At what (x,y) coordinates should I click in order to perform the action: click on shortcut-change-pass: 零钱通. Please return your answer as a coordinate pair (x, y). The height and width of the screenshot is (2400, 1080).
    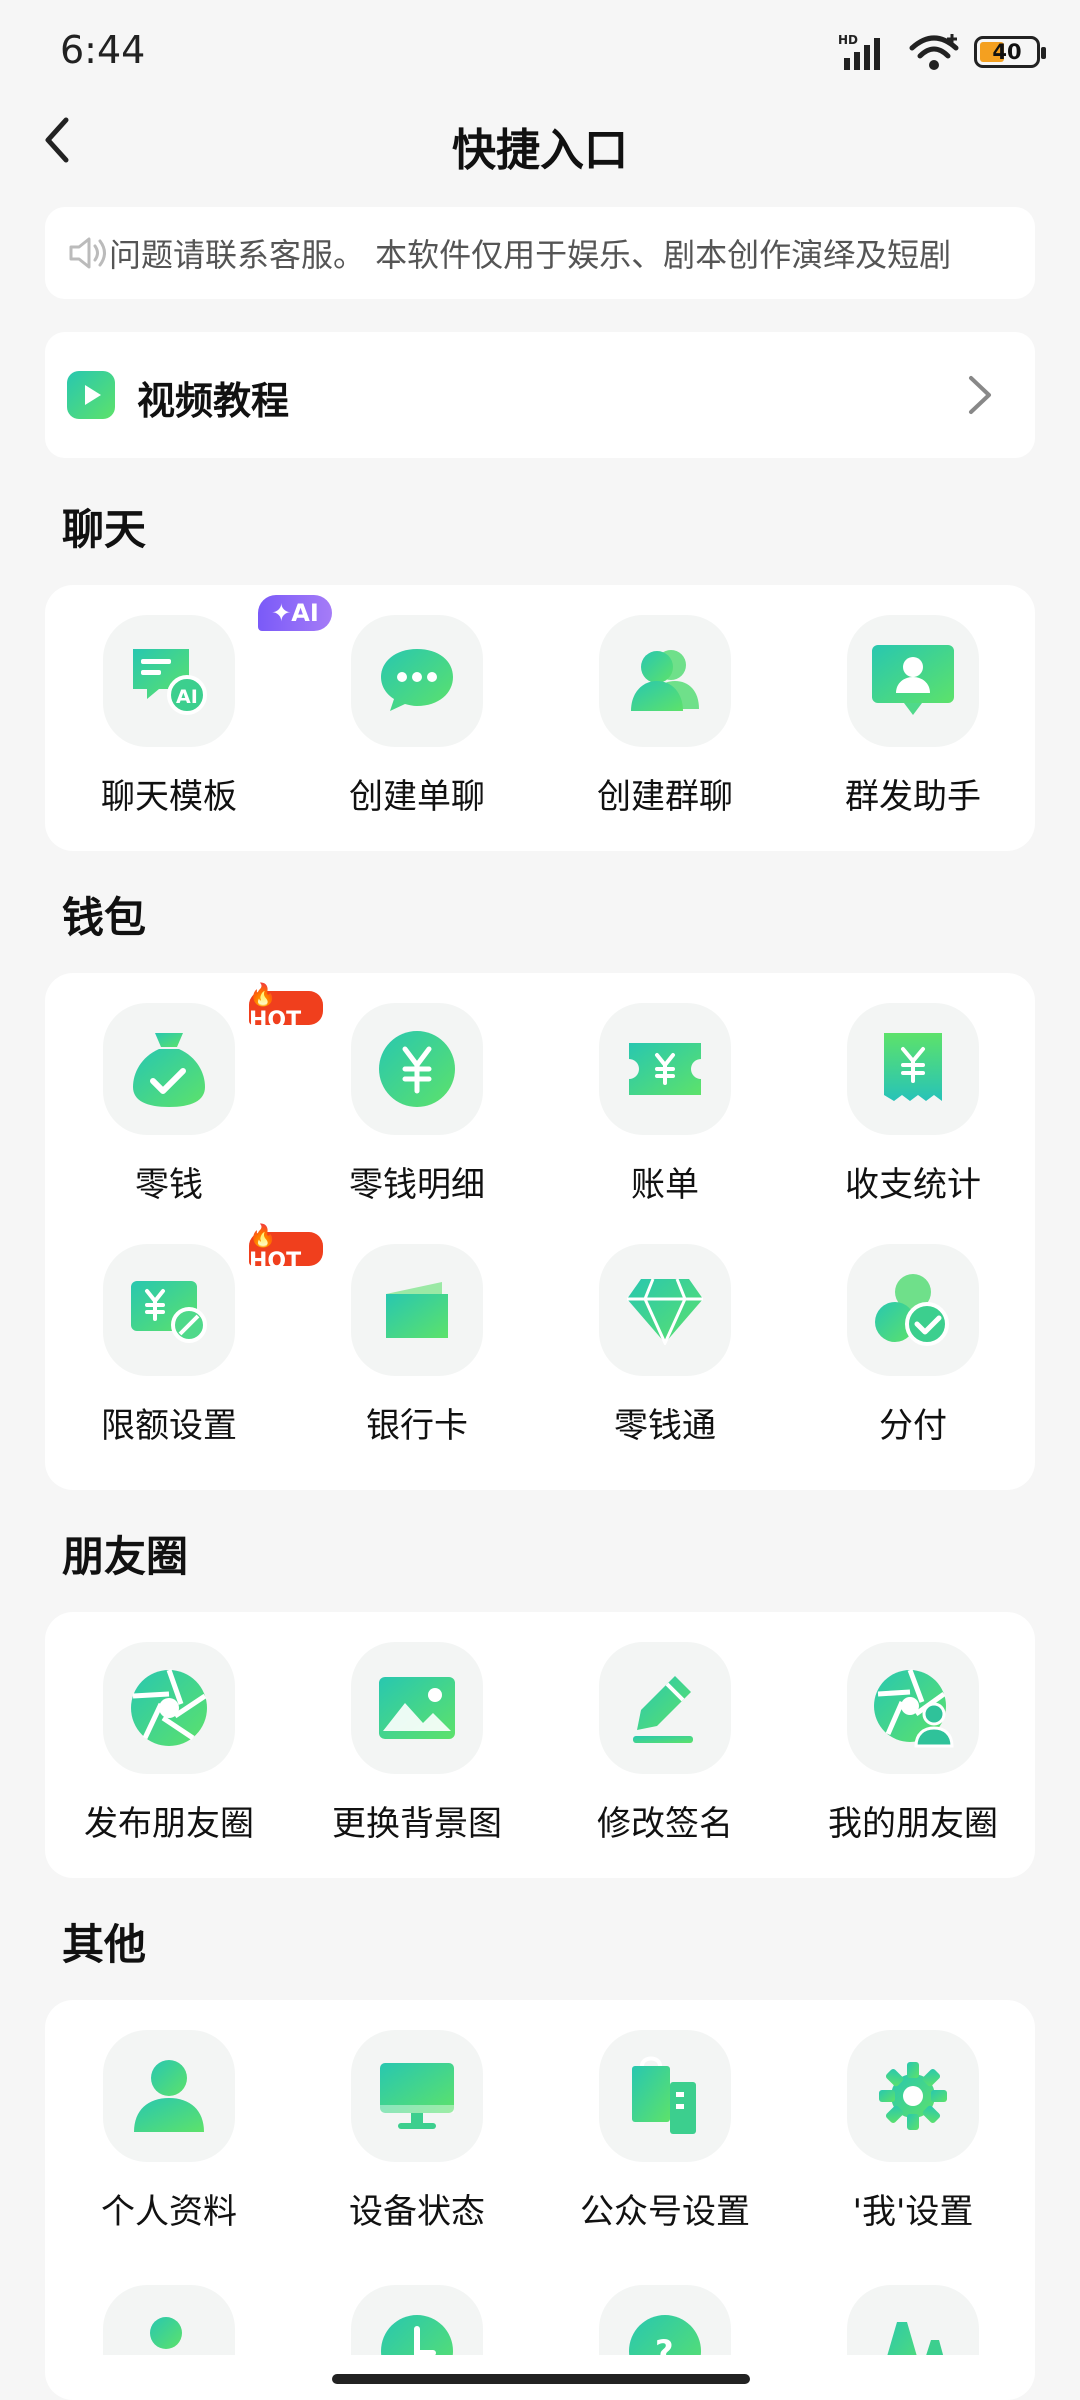
    Looking at the image, I should click on (665, 1345).